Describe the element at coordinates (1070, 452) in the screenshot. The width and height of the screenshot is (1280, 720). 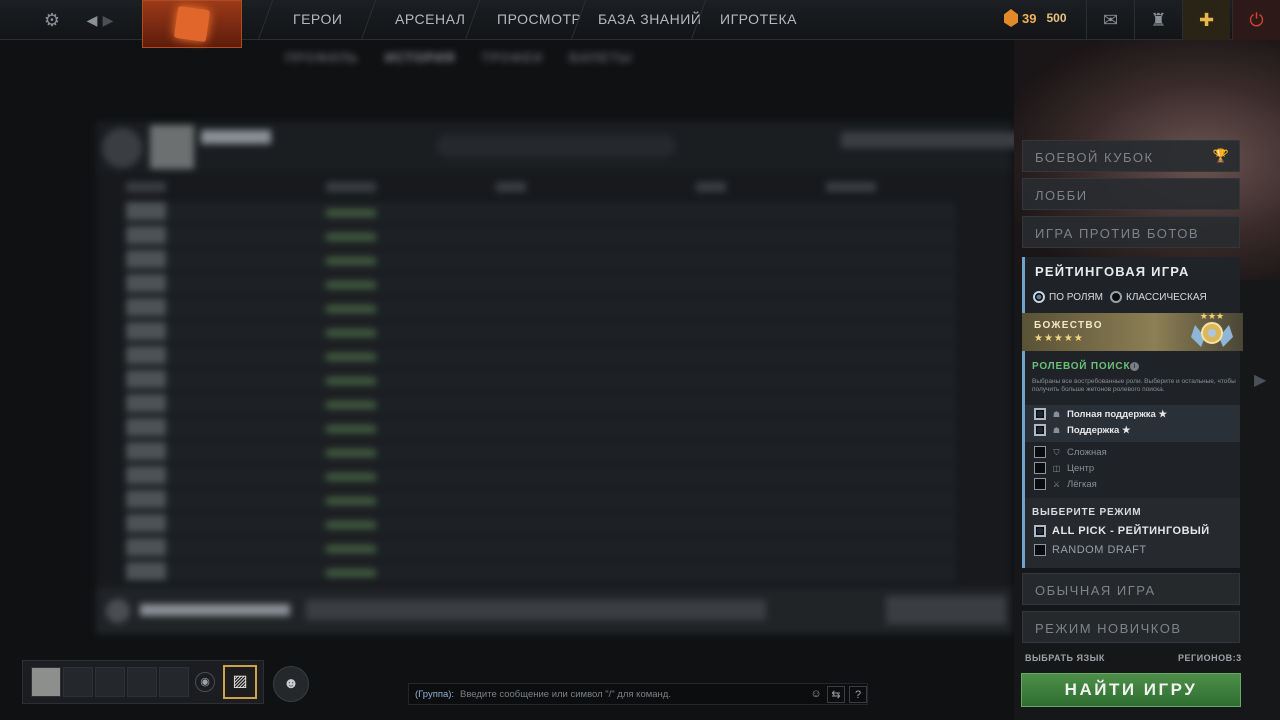
I see `role-offlane: ⛉ Сложная` at that location.